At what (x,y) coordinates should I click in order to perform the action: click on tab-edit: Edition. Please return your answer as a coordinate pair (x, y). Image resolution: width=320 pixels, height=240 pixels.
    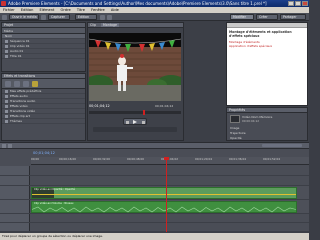
    Looking at the image, I should click on (86, 17).